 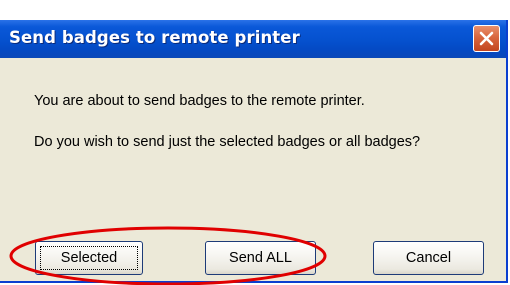 I want to click on title-bar: Send badges to remote printer, so click(x=253, y=39).